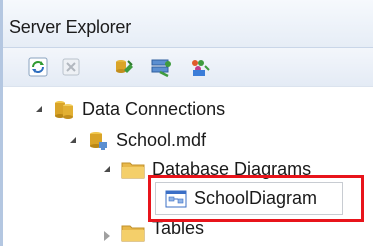 This screenshot has height=246, width=373. I want to click on collapse-arrow-icon, so click(107, 236).